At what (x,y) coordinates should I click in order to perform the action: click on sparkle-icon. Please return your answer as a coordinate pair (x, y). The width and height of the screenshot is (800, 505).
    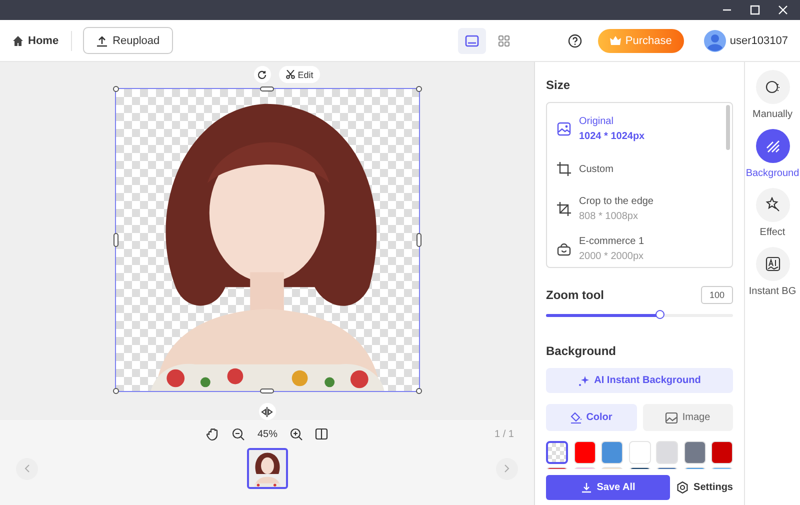
    Looking at the image, I should click on (584, 380).